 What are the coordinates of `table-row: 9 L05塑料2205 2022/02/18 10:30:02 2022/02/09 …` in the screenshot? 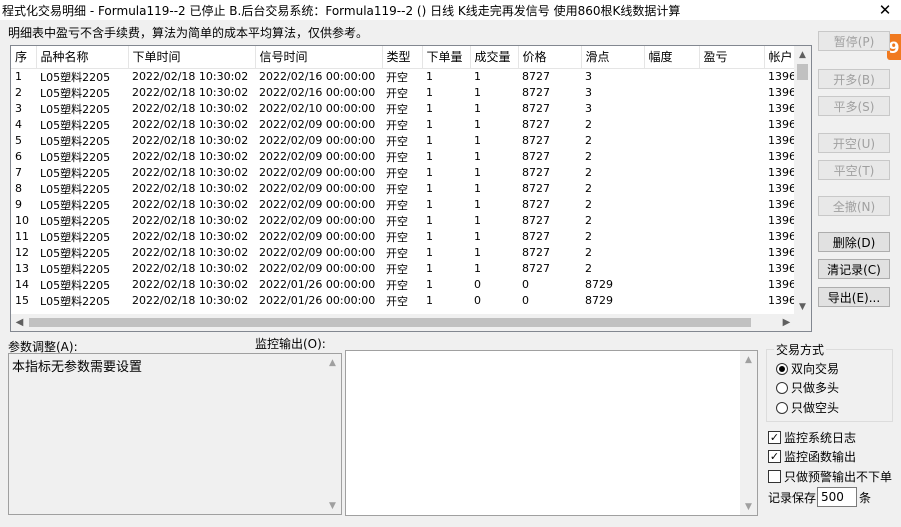 It's located at (403, 205).